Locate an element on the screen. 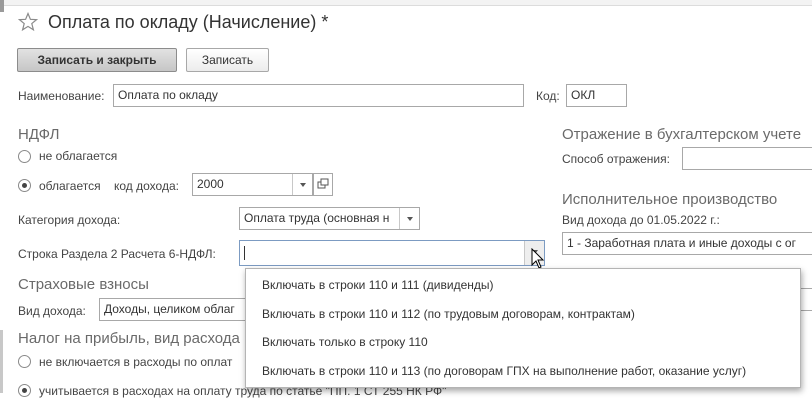  save-and-close-button: Записать и закрыть is located at coordinates (97, 60).